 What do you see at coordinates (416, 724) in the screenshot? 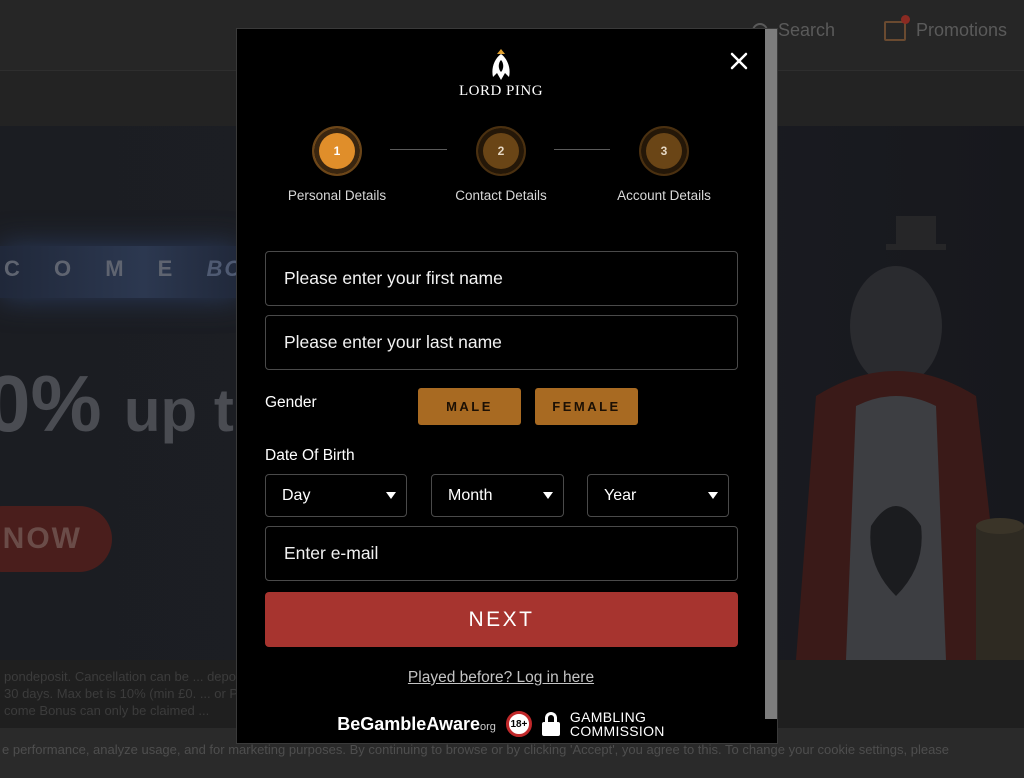
I see `begambleaware-logo: BeGambleAwareorg` at bounding box center [416, 724].